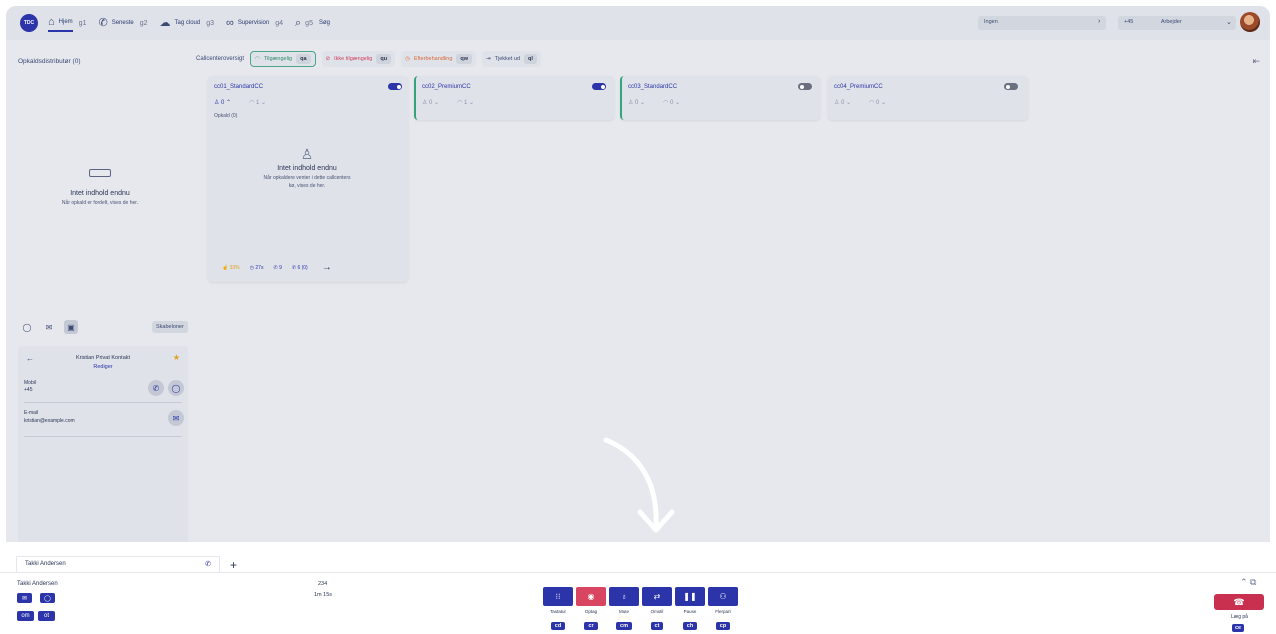 The height and width of the screenshot is (634, 1276). Describe the element at coordinates (466, 103) in the screenshot. I see `cc02-queue: ◠ 1 ⌄` at that location.